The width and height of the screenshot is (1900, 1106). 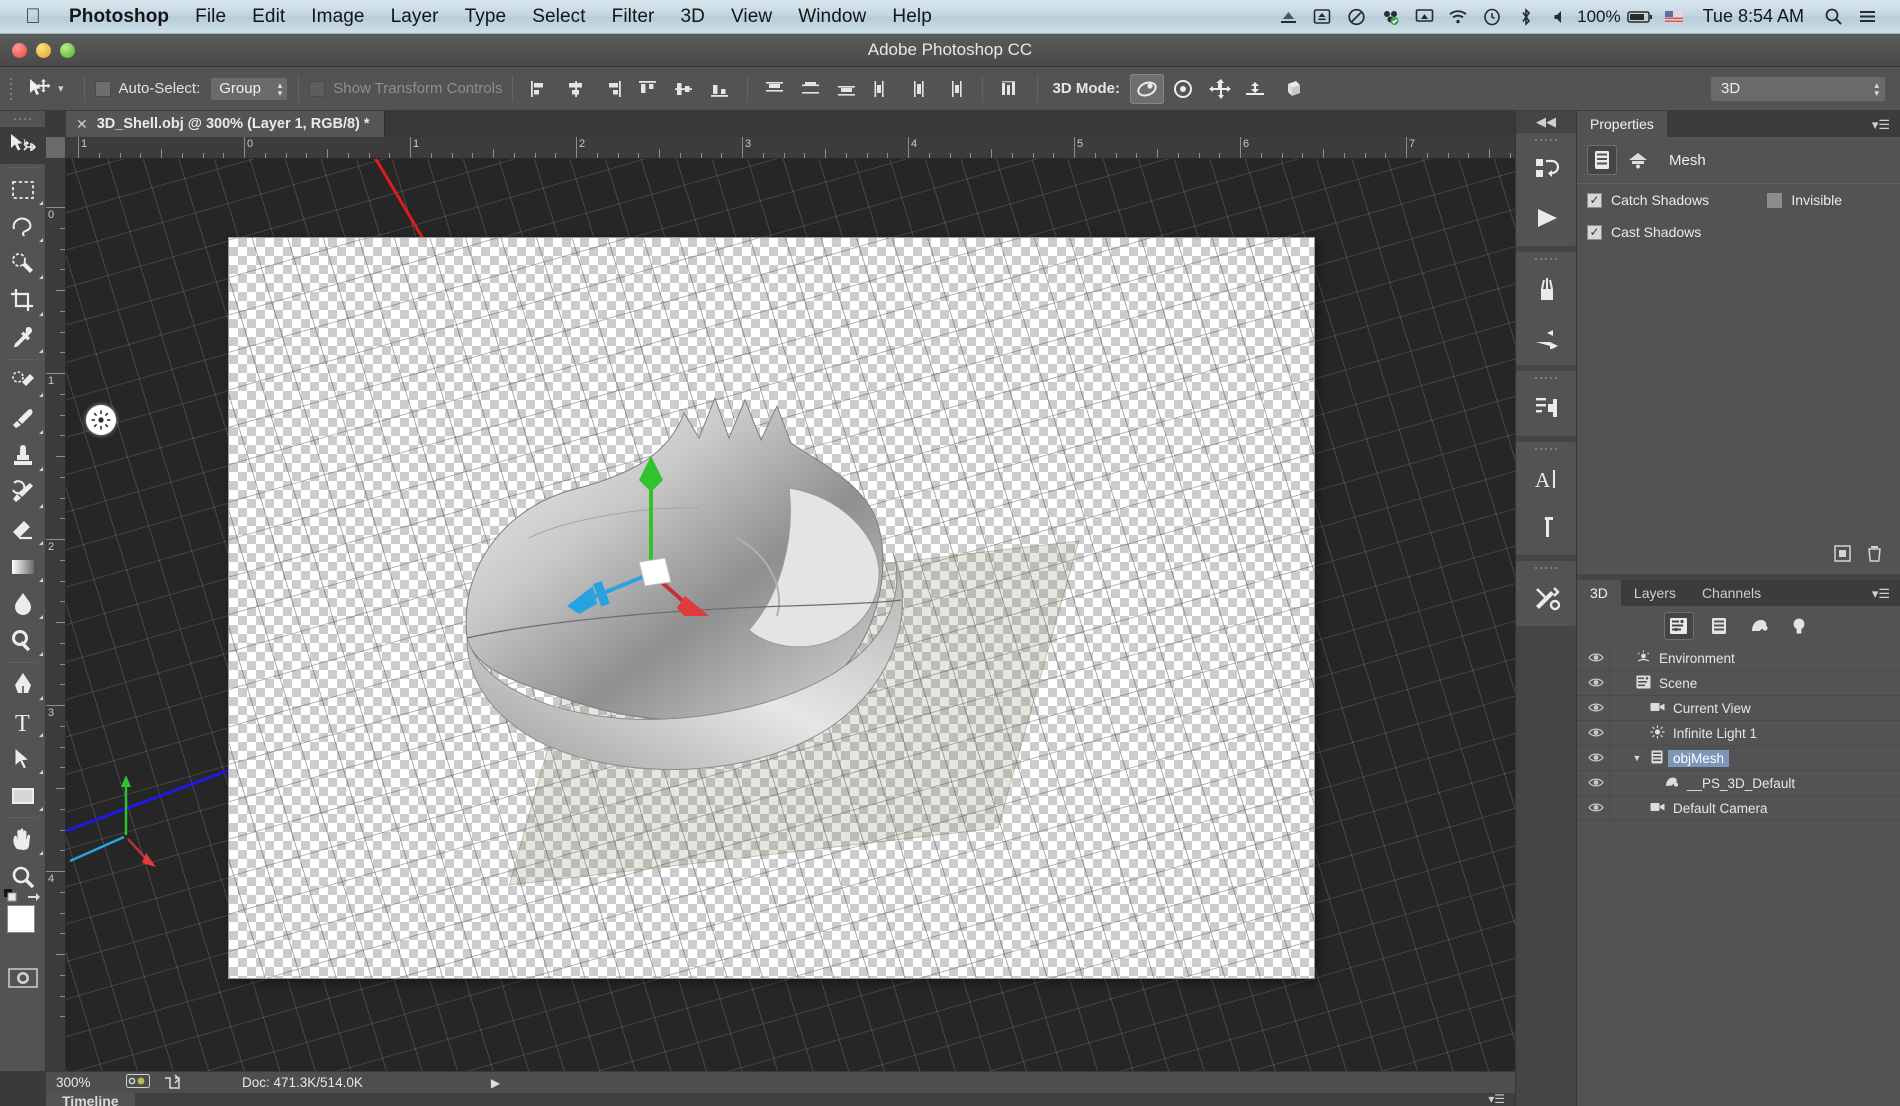 What do you see at coordinates (1738, 708) in the screenshot?
I see `tree-row: Current View` at bounding box center [1738, 708].